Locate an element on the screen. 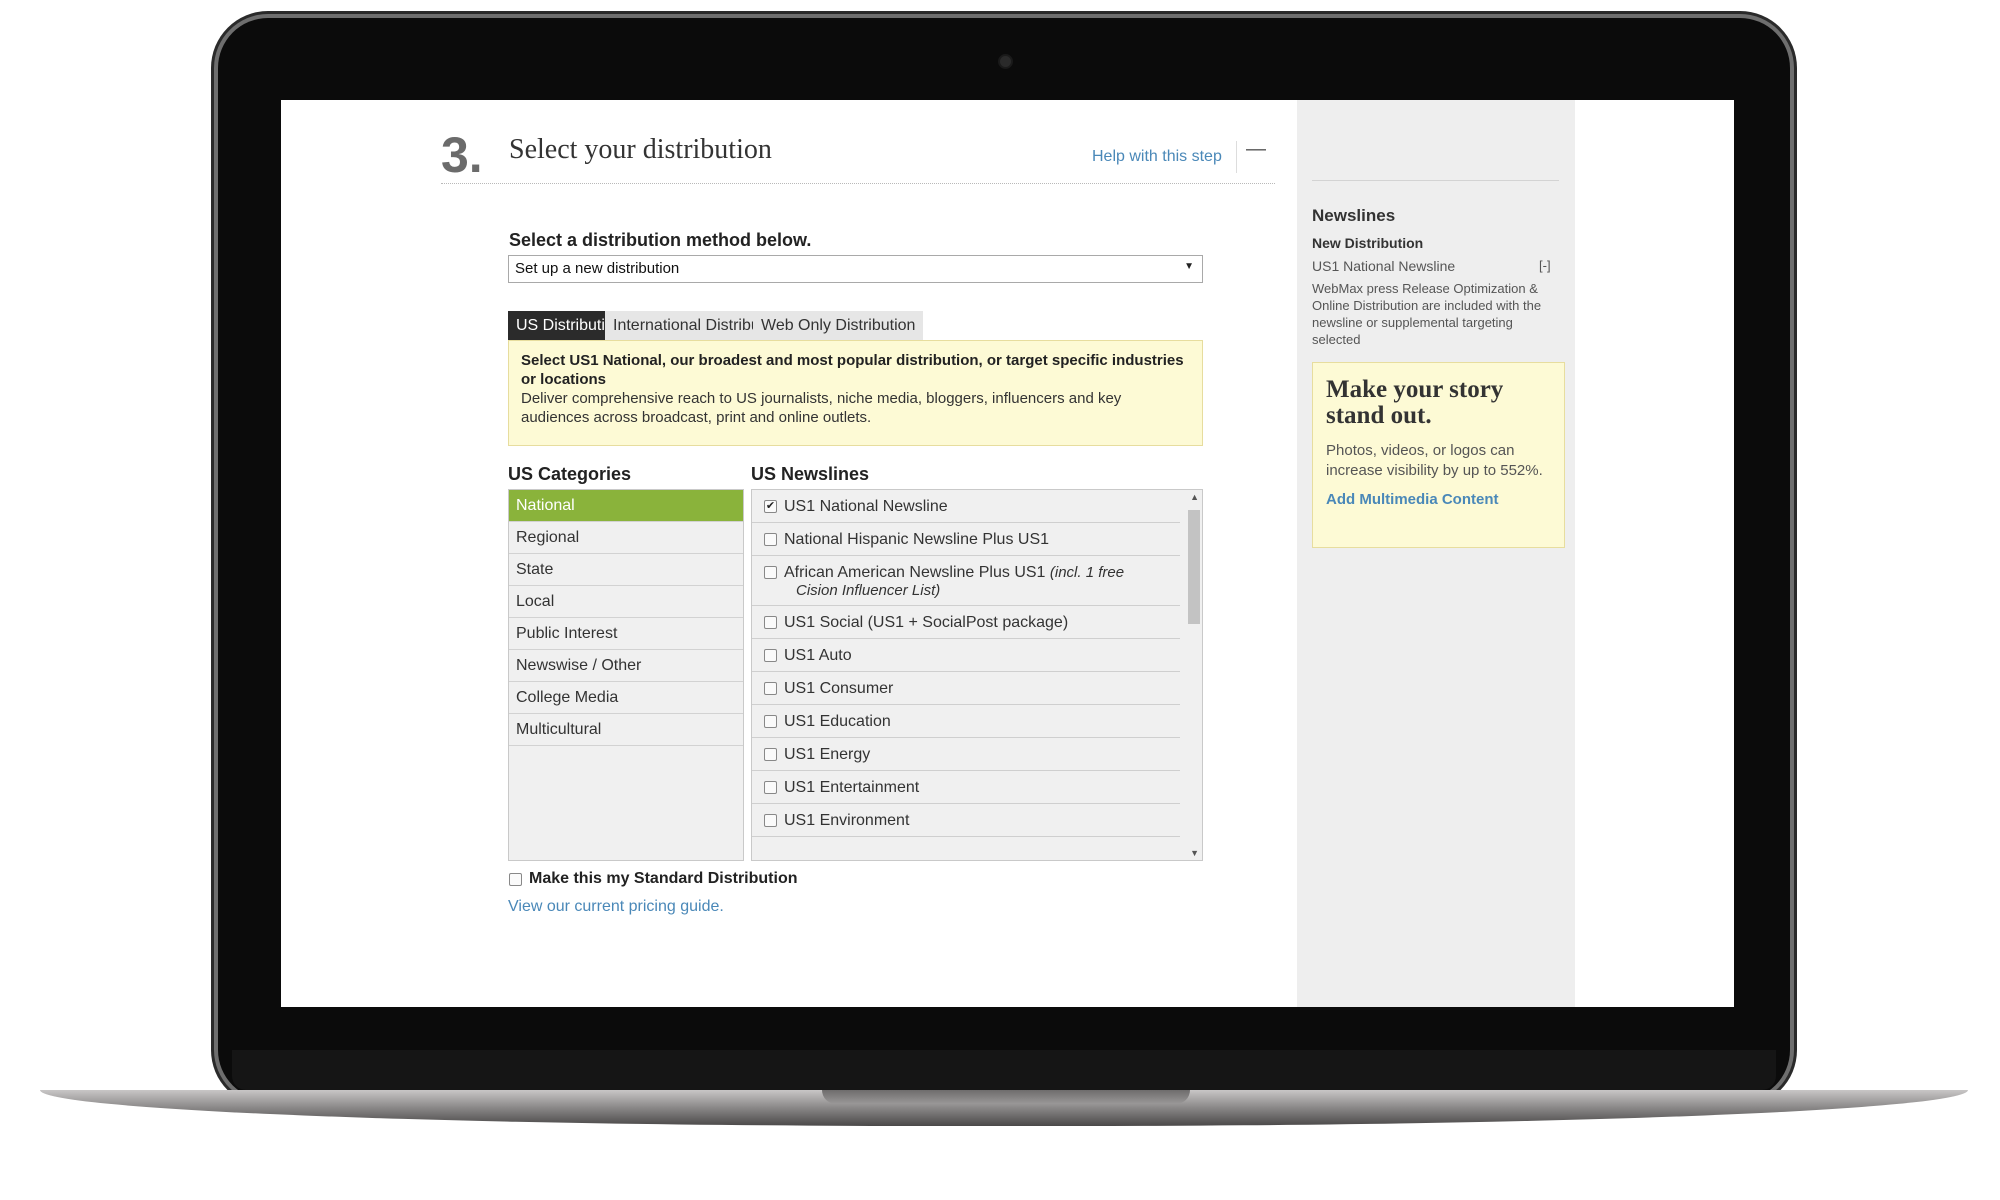 This screenshot has height=1200, width=2000. category-item-public-interest: Public Interest is located at coordinates (626, 634).